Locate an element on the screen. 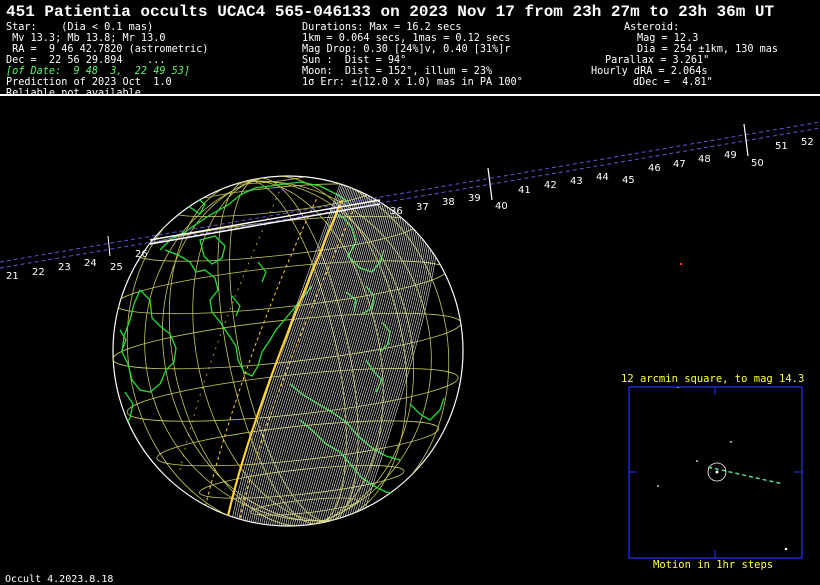 The height and width of the screenshot is (585, 820). path-tick-label: 44 is located at coordinates (602, 177).